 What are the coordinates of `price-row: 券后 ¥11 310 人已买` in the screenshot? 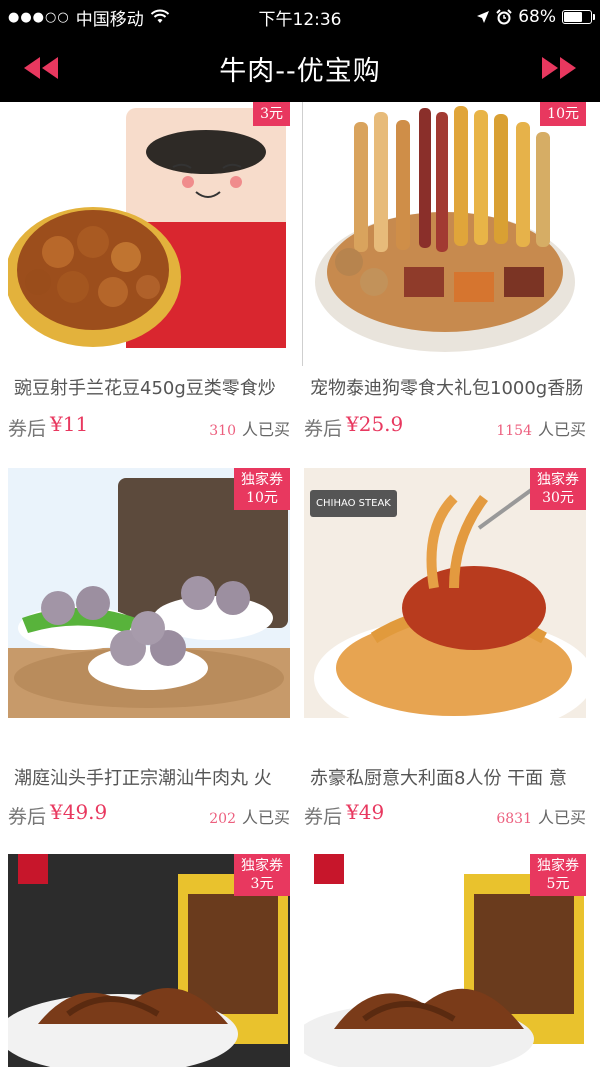 It's located at (149, 427).